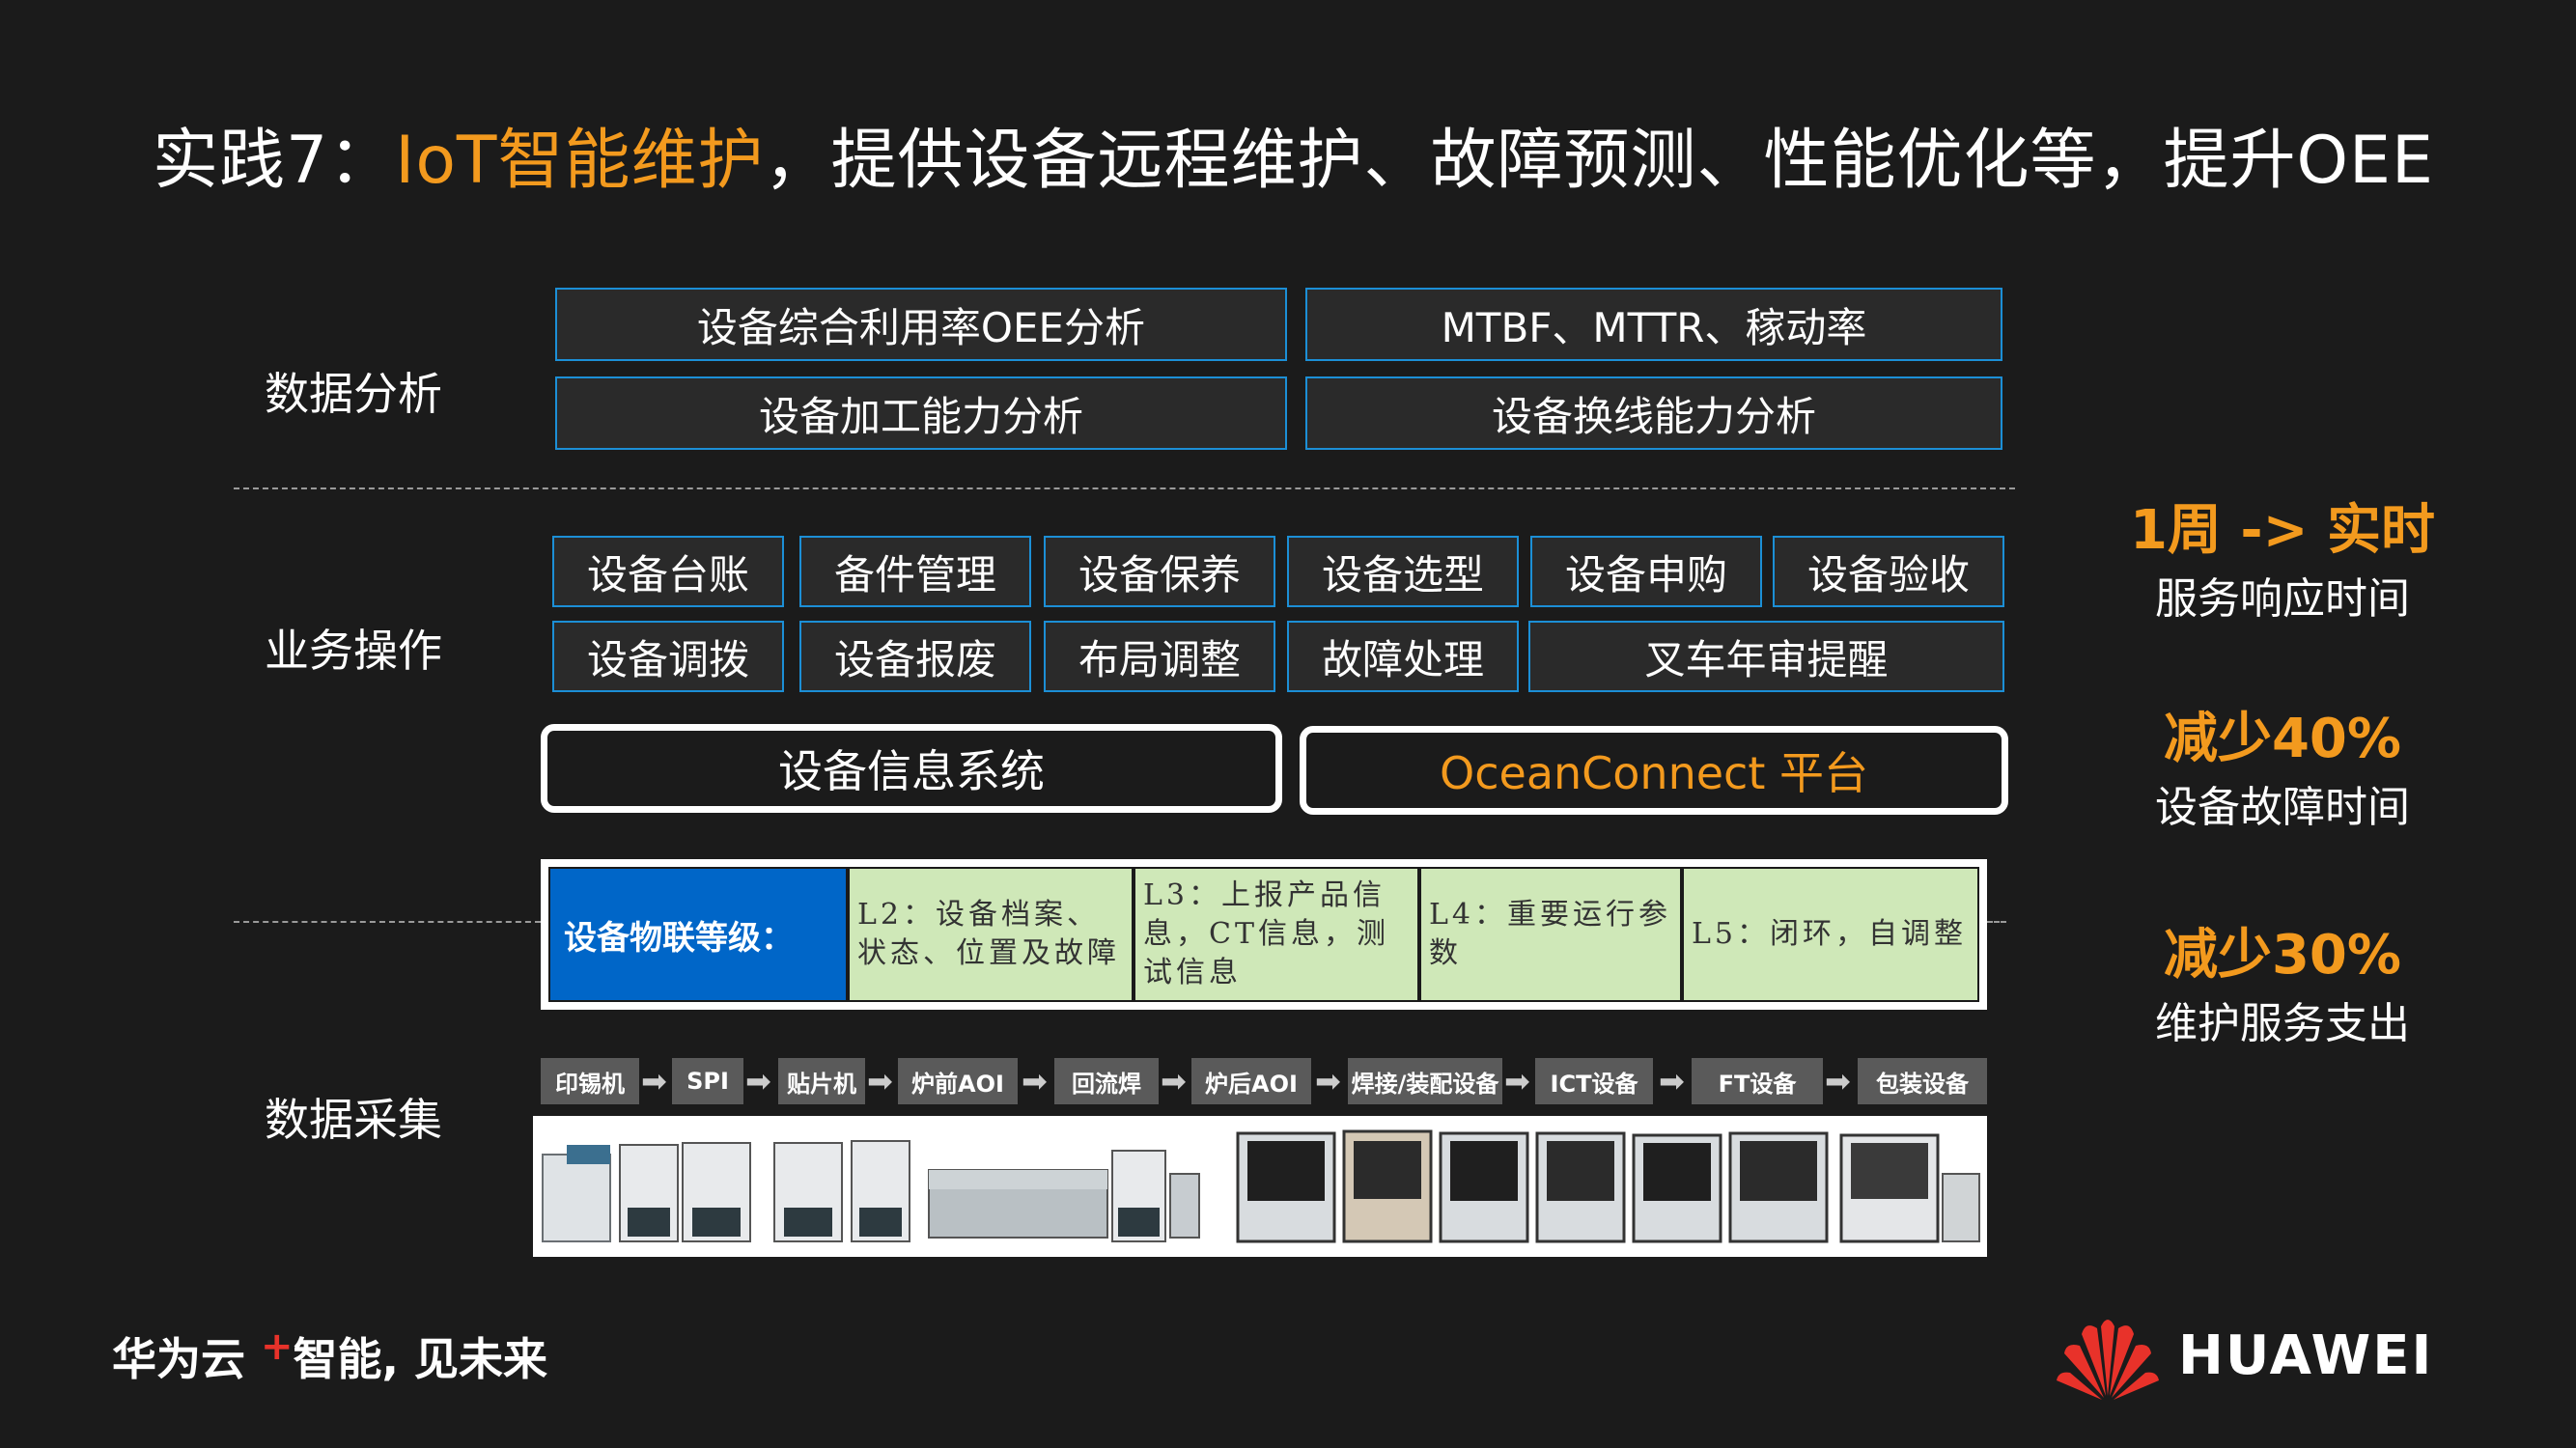 The width and height of the screenshot is (2576, 1448). Describe the element at coordinates (1277, 935) in the screenshot. I see `iot-level-l3: L3：上报产品信息，CT信息，测试信息` at that location.